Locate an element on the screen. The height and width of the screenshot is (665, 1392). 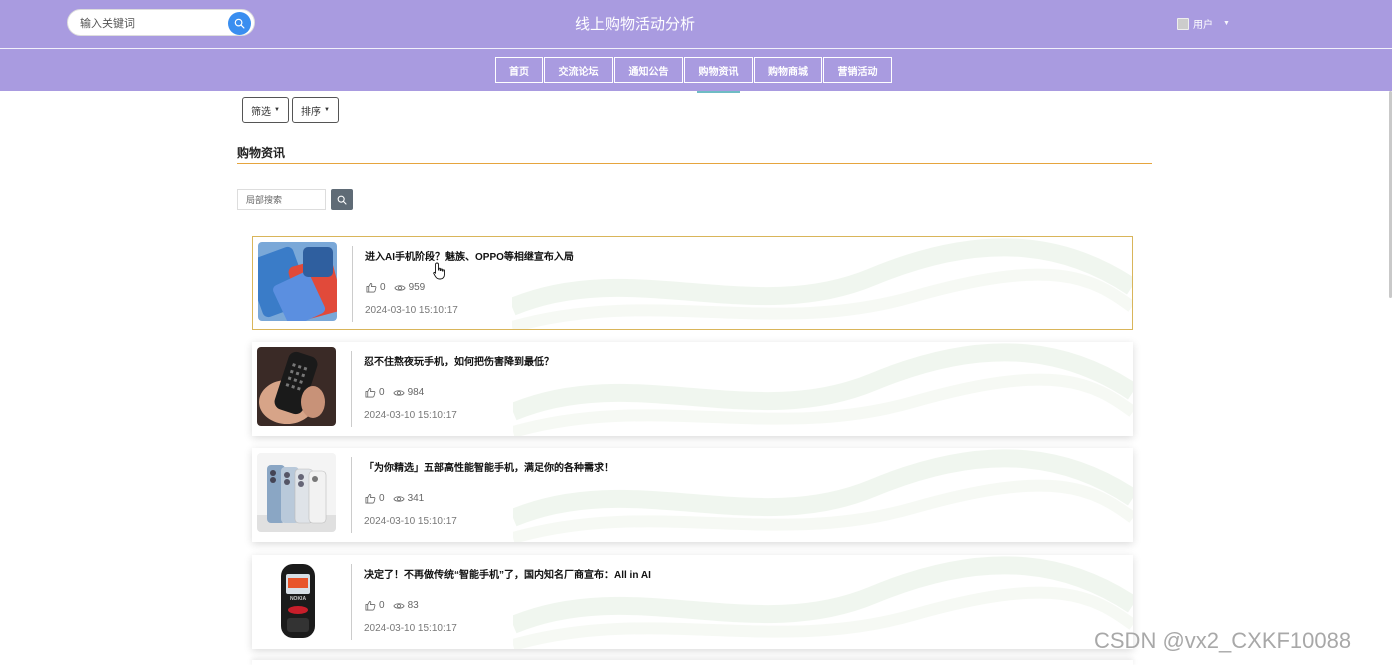
hand-cursor-icon is located at coordinates (439, 271).